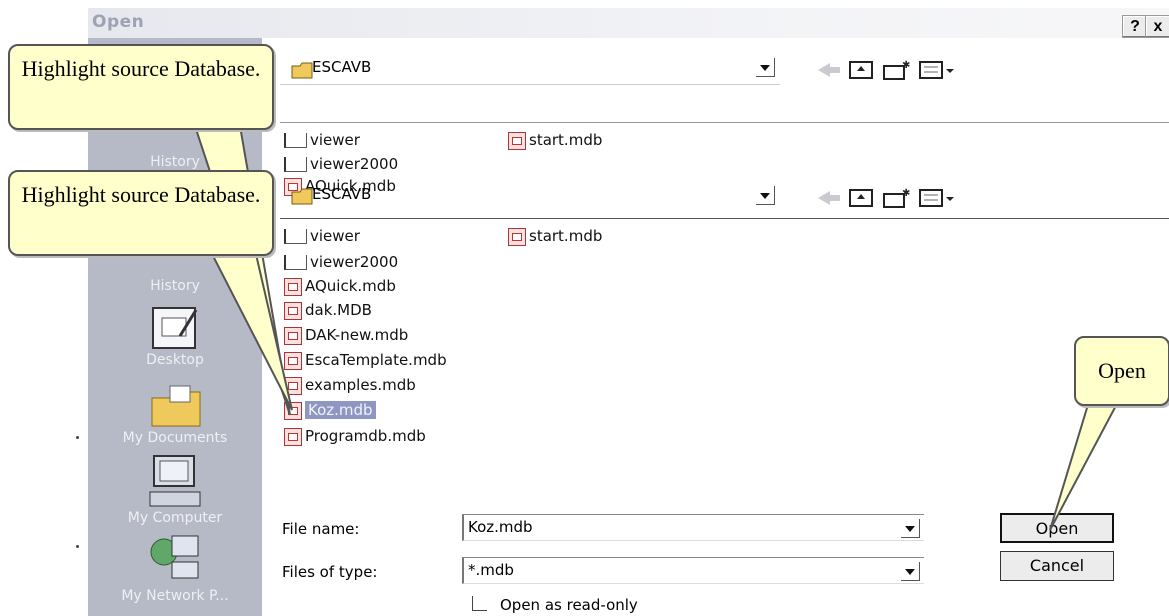 Image resolution: width=1169 pixels, height=616 pixels. I want to click on callout-highlight-source-1: Highlight source Database., so click(141, 87).